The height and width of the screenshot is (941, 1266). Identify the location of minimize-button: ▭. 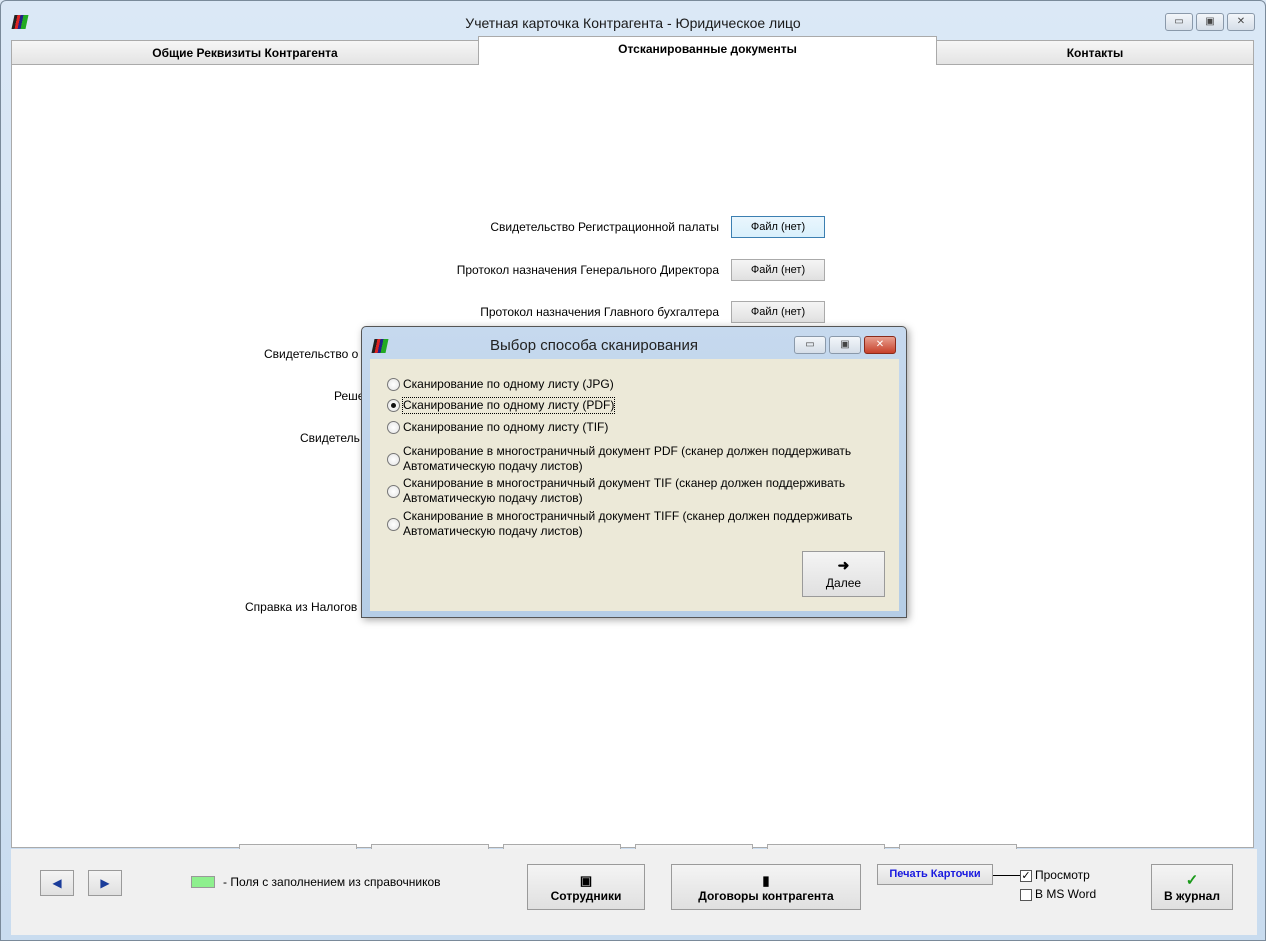
(1179, 22).